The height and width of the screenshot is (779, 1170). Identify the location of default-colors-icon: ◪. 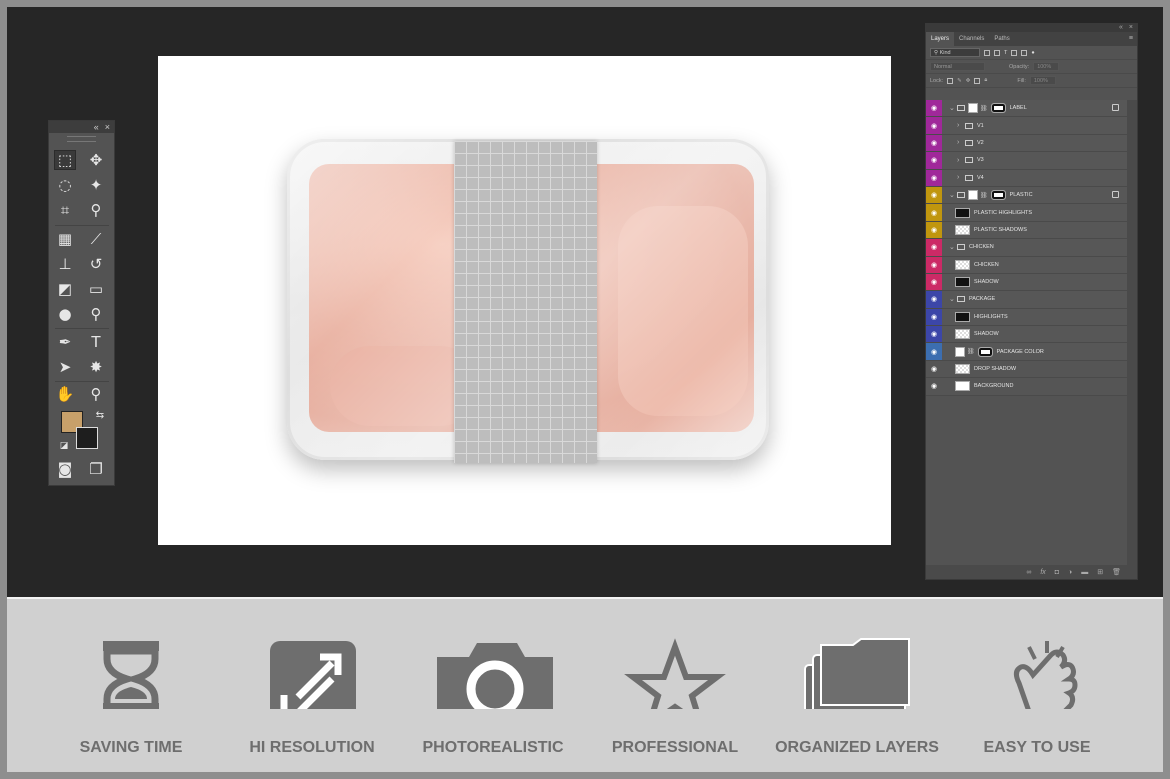
(64, 446).